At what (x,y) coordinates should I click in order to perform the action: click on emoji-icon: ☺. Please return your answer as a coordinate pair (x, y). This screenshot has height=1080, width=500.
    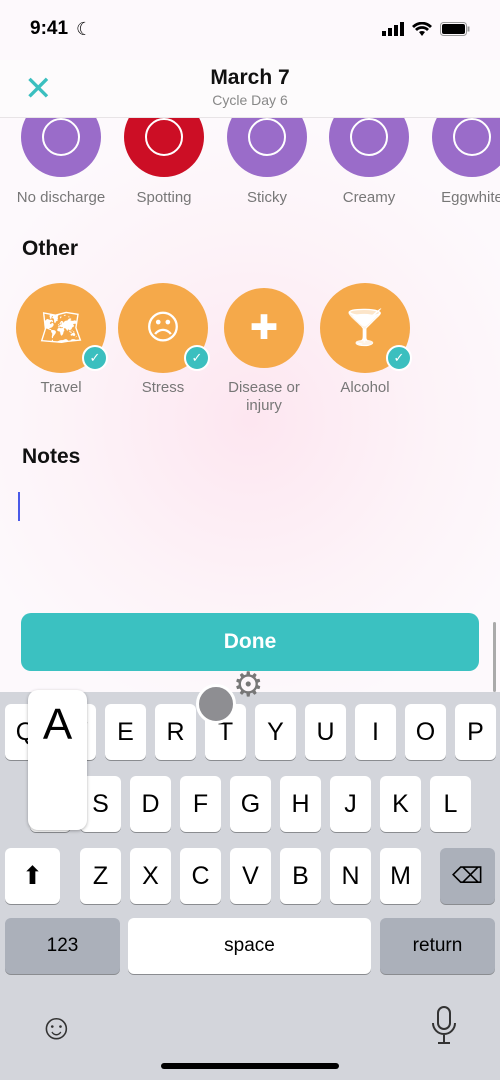
    Looking at the image, I should click on (56, 1027).